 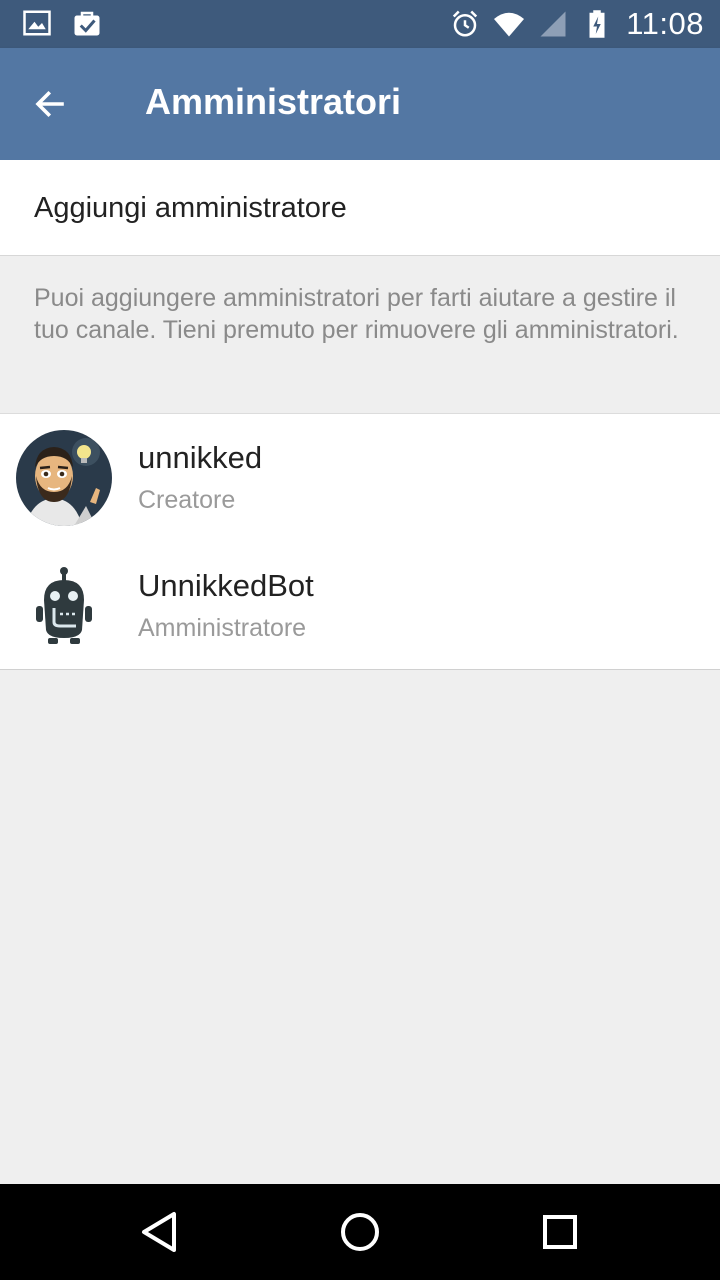 What do you see at coordinates (87, 23) in the screenshot?
I see `shopping-bag-notification-icon` at bounding box center [87, 23].